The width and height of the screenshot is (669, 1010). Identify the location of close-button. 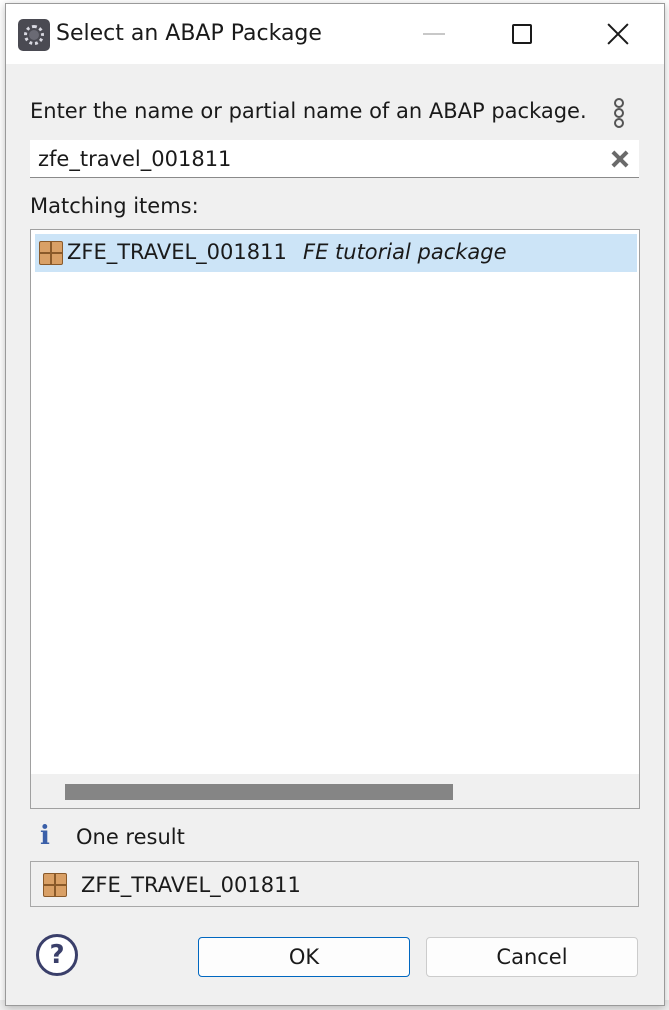
(618, 34).